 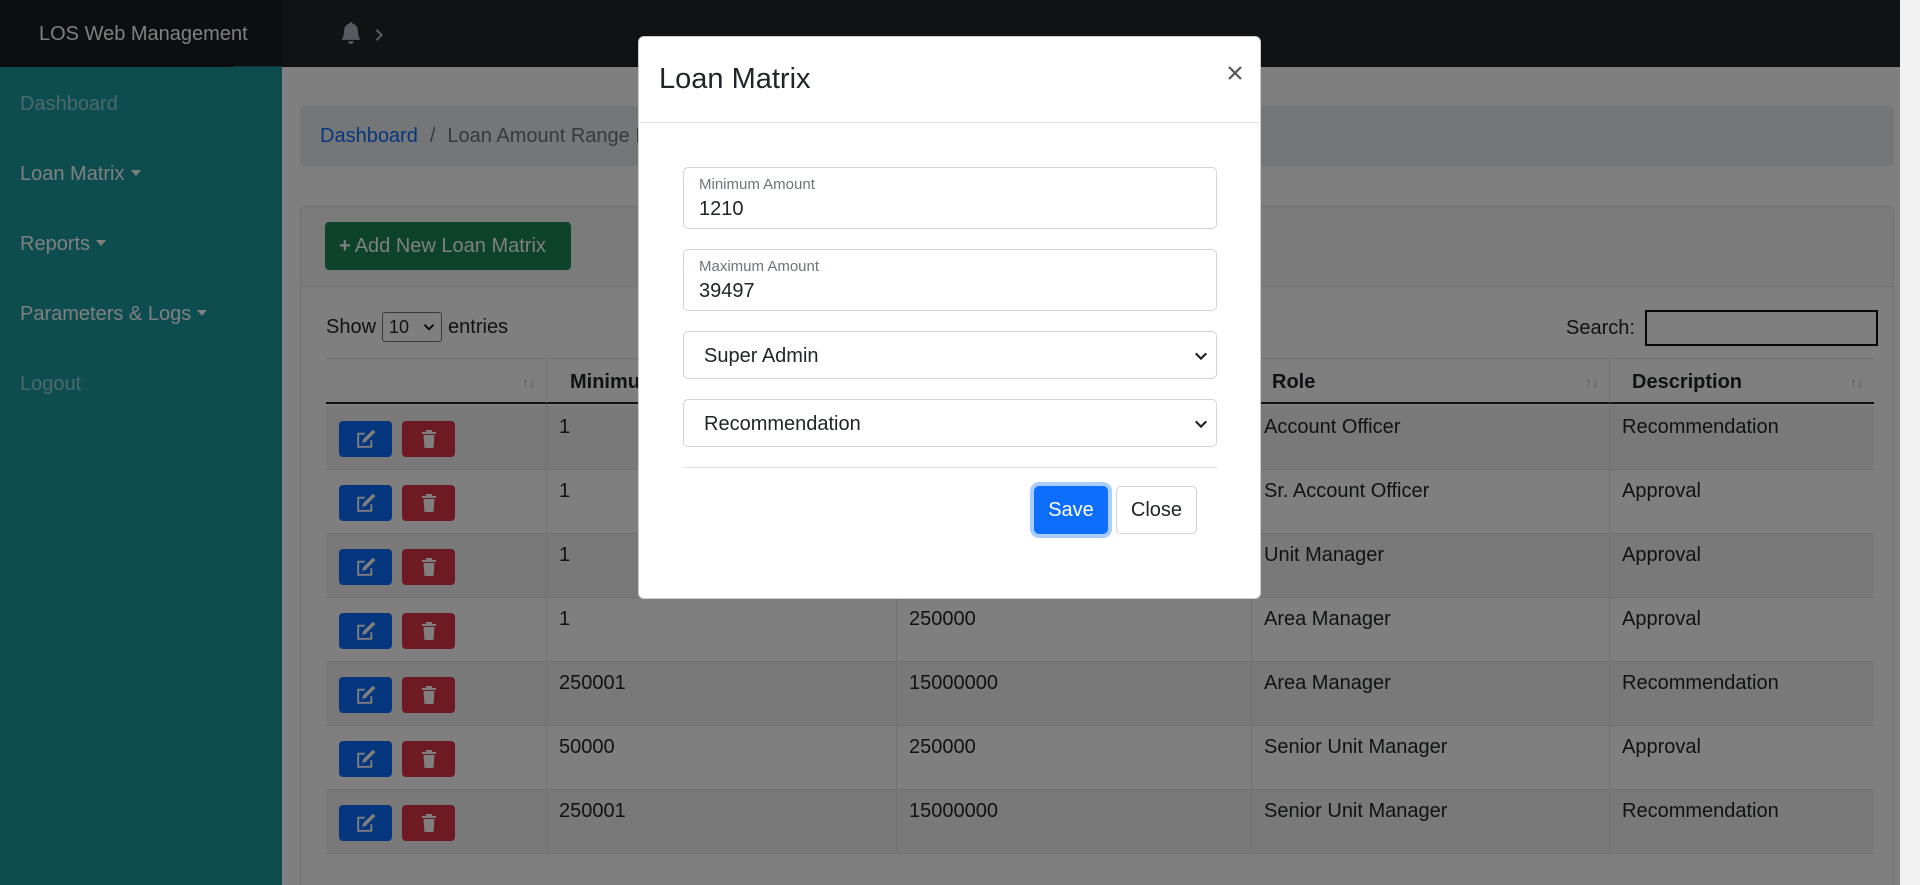 I want to click on modal-header-divider, so click(x=949, y=122).